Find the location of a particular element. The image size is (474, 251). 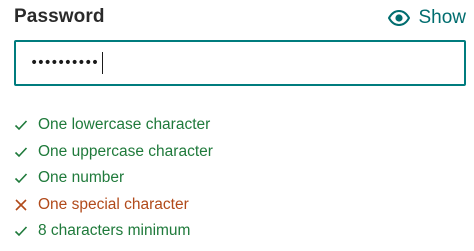

requirement-special: One special character is located at coordinates (113, 205).